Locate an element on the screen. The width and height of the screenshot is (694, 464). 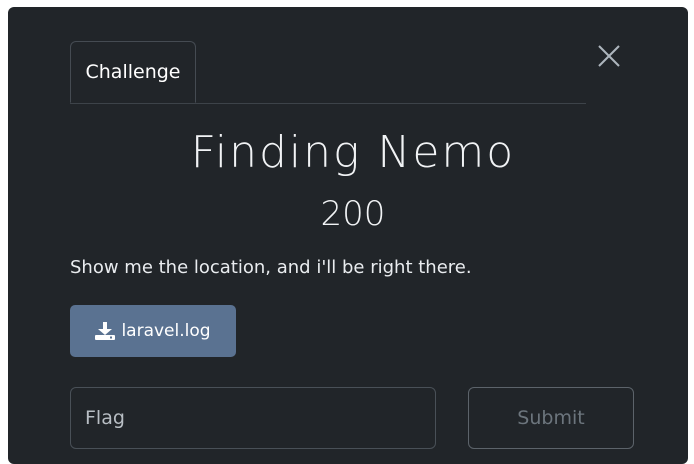
download-file-button: laravel.log is located at coordinates (153, 331).